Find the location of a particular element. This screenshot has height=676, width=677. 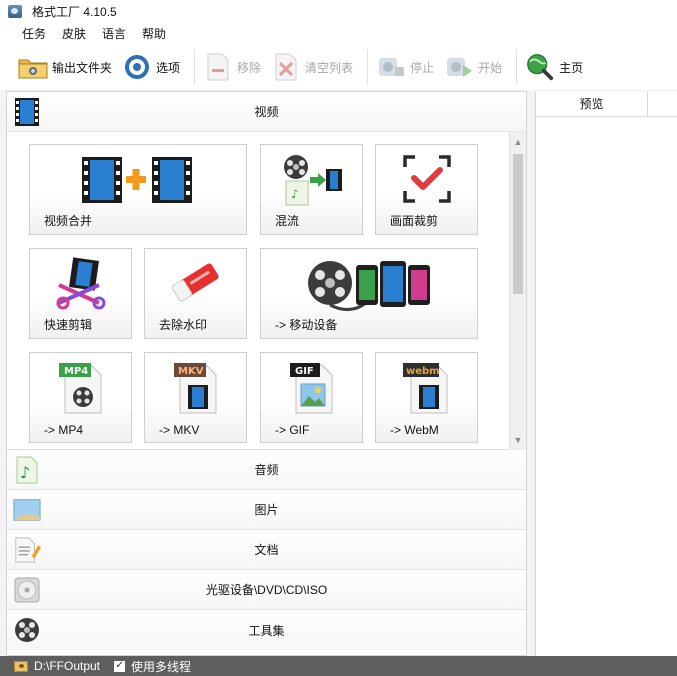

output-path: D:\FFOutput is located at coordinates (67, 666).